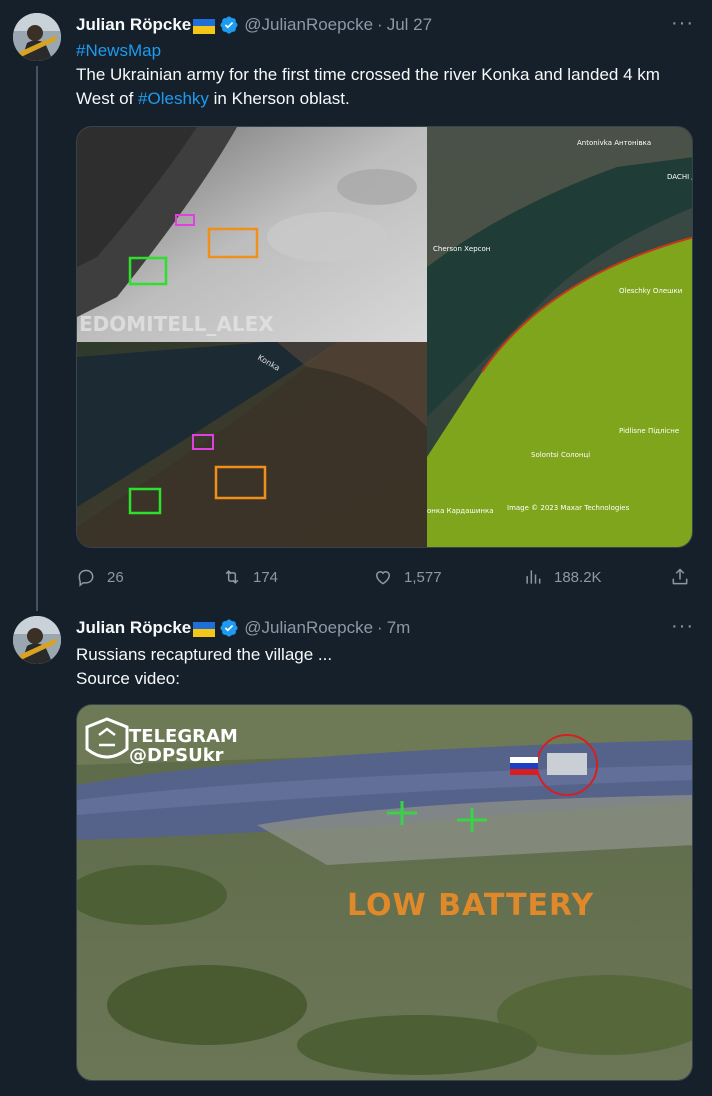  Describe the element at coordinates (37, 338) in the screenshot. I see `thread-line` at that location.